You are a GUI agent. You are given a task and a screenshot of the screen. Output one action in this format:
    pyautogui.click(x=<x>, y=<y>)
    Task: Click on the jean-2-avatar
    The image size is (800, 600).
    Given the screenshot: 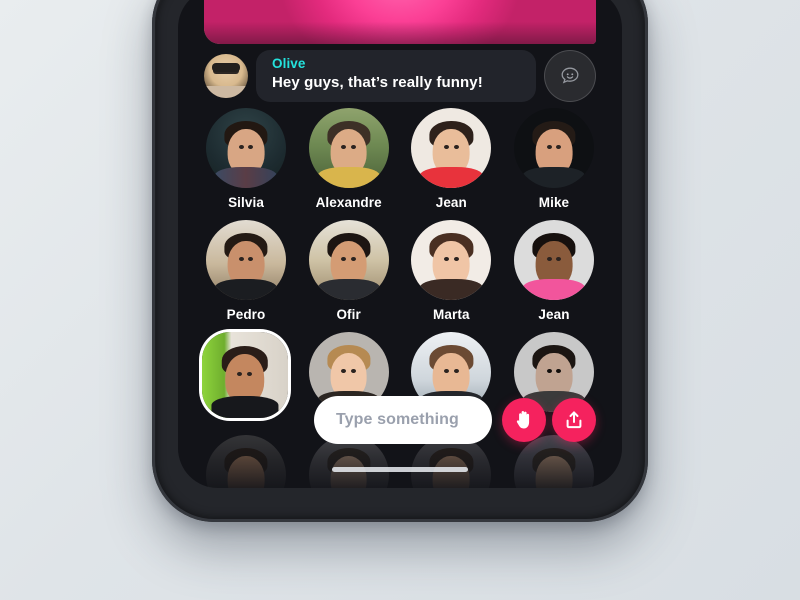 What is the action you would take?
    pyautogui.click(x=553, y=260)
    